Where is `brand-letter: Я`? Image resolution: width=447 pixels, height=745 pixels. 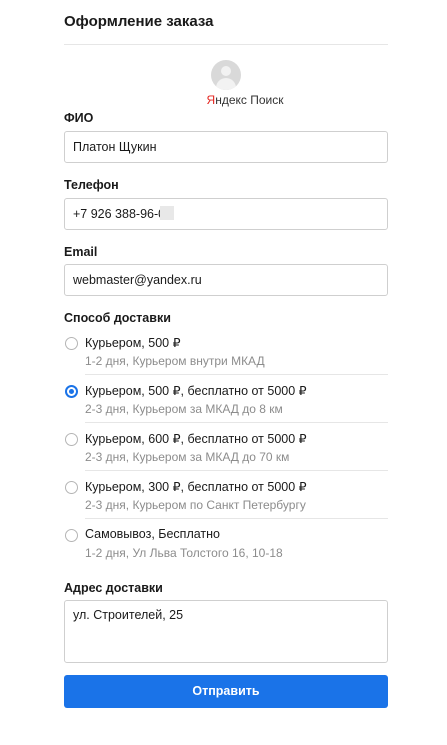 brand-letter: Я is located at coordinates (211, 100).